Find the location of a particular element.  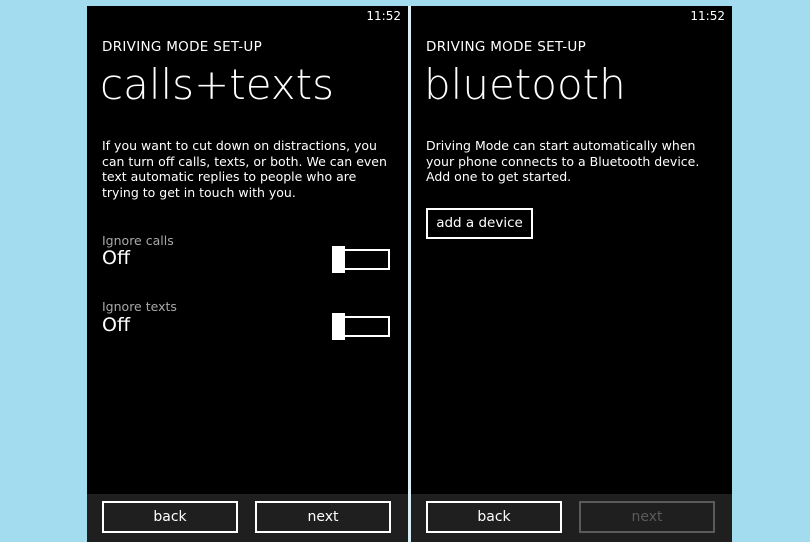

ignore-texts-toggle is located at coordinates (361, 326).